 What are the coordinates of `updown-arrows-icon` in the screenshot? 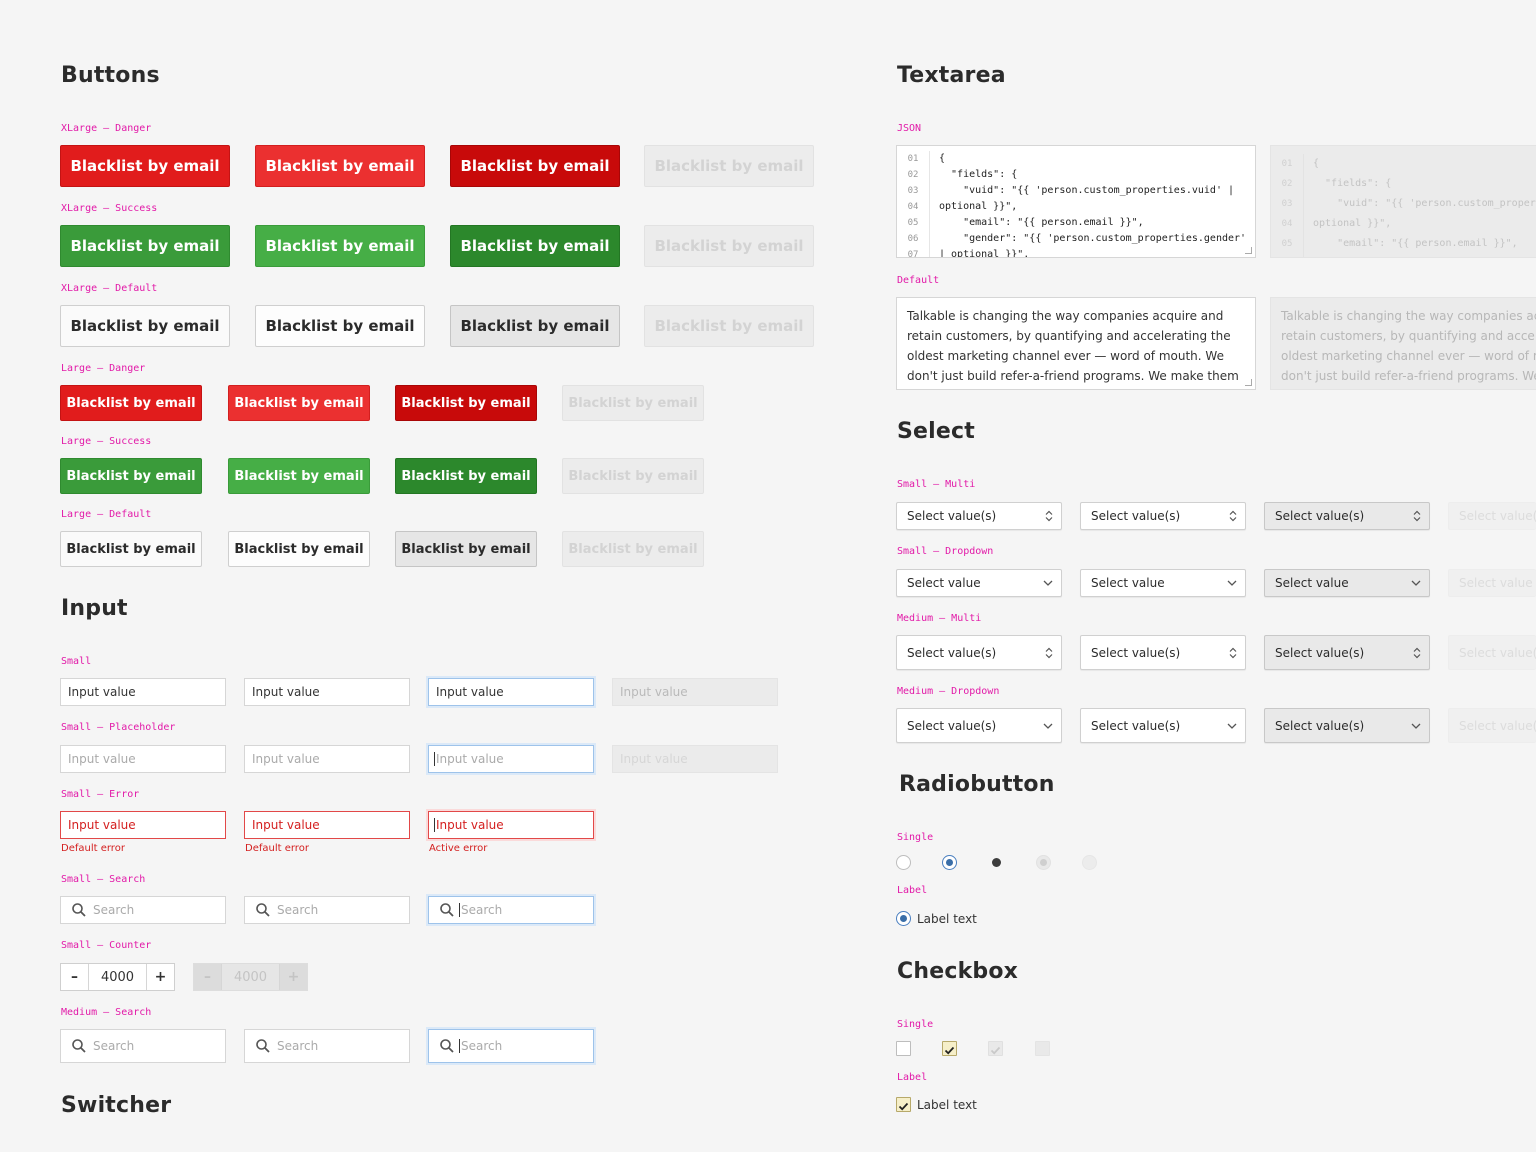 It's located at (1049, 652).